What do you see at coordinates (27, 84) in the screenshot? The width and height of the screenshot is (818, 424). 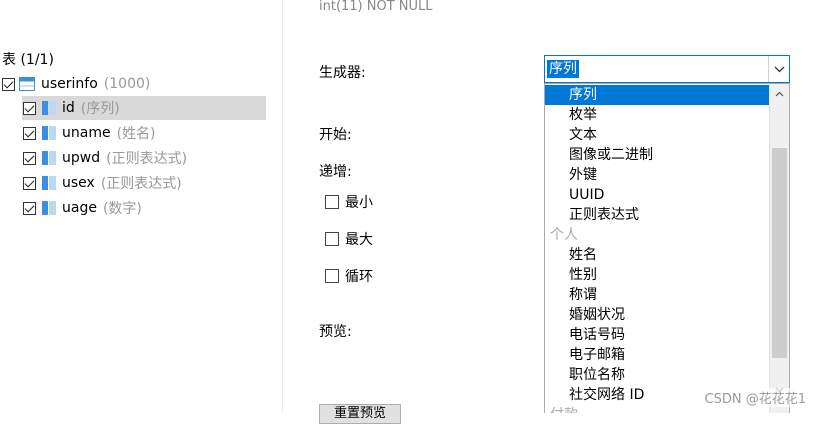 I see `table-icon` at bounding box center [27, 84].